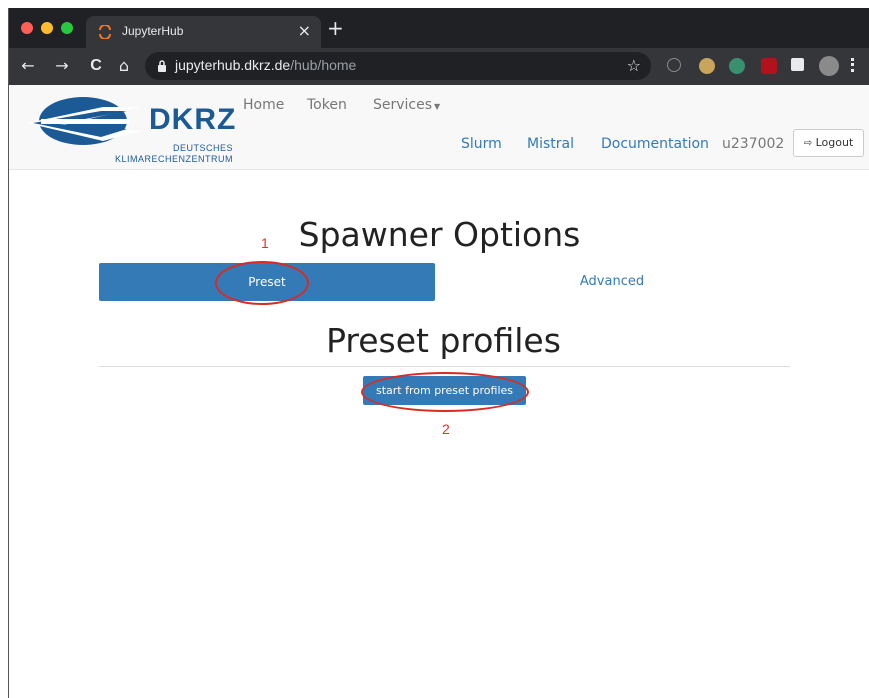 This screenshot has height=698, width=869. I want to click on nav-services: Services ▼, so click(406, 105).